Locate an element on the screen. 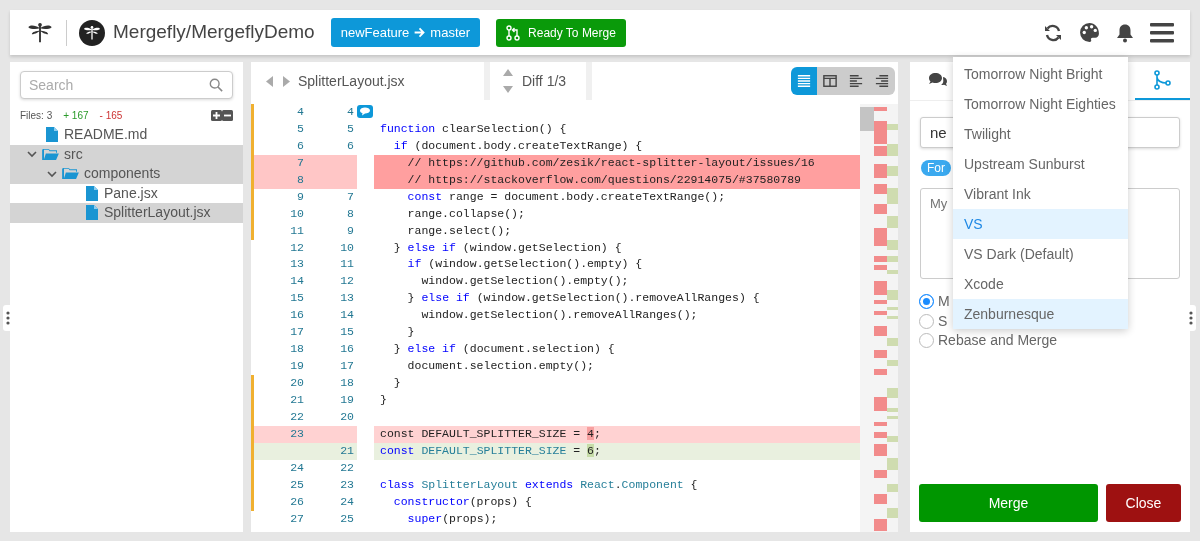  line-number: 4 is located at coordinates (279, 112).